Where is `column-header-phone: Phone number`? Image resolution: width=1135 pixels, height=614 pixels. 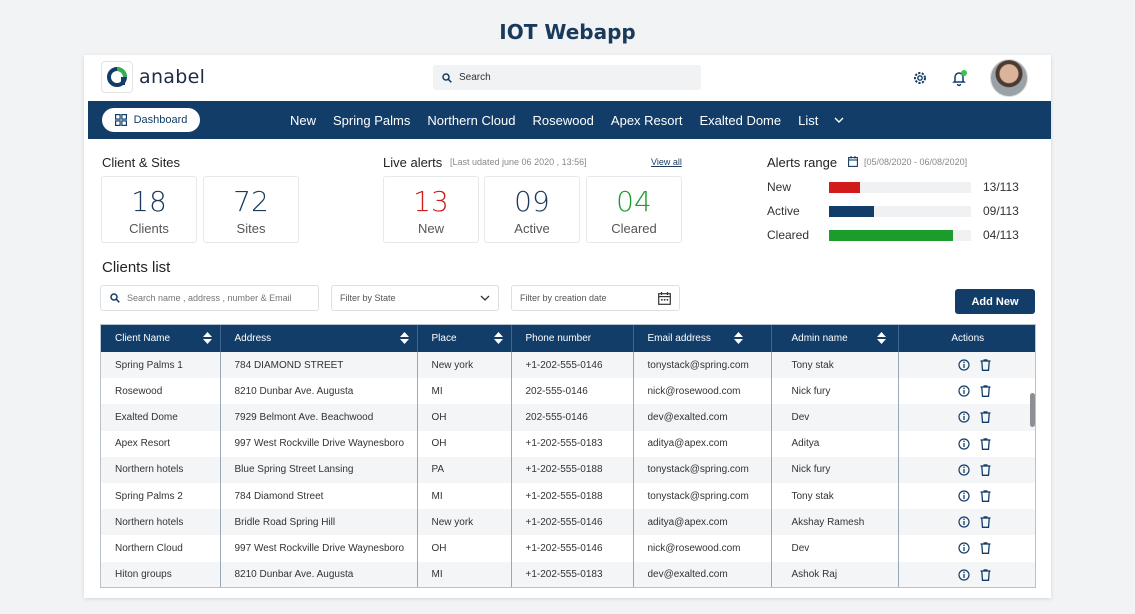
column-header-phone: Phone number is located at coordinates (572, 338).